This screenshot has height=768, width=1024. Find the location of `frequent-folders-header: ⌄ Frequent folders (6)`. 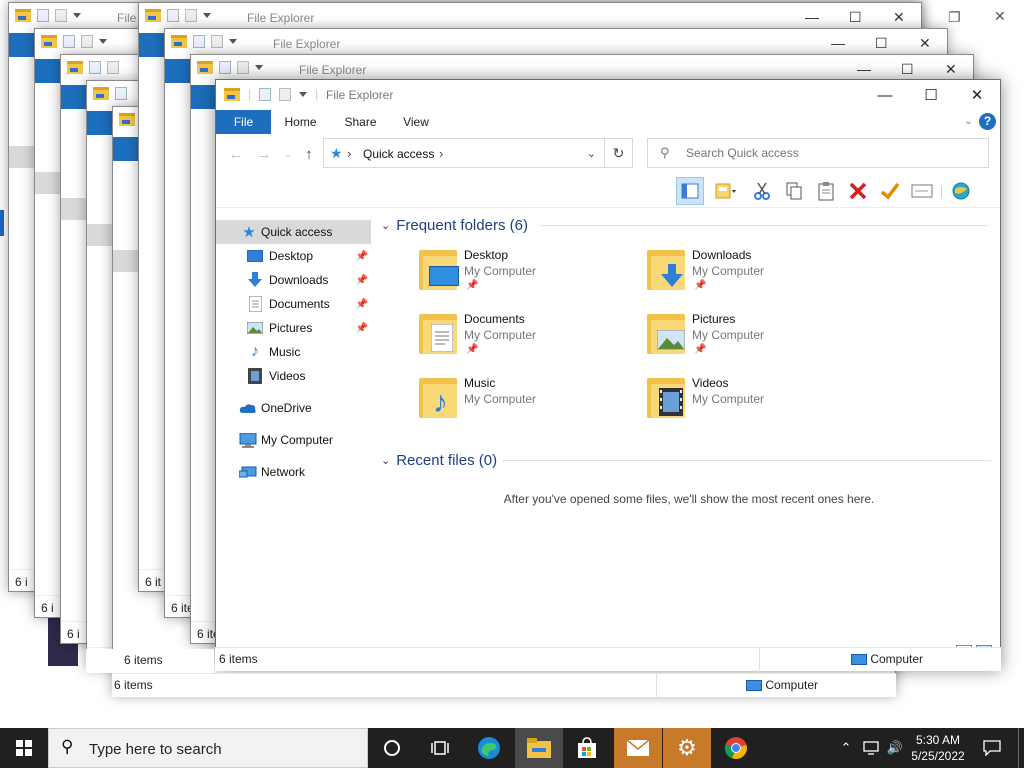

frequent-folders-header: ⌄ Frequent folders (6) is located at coordinates (454, 225).